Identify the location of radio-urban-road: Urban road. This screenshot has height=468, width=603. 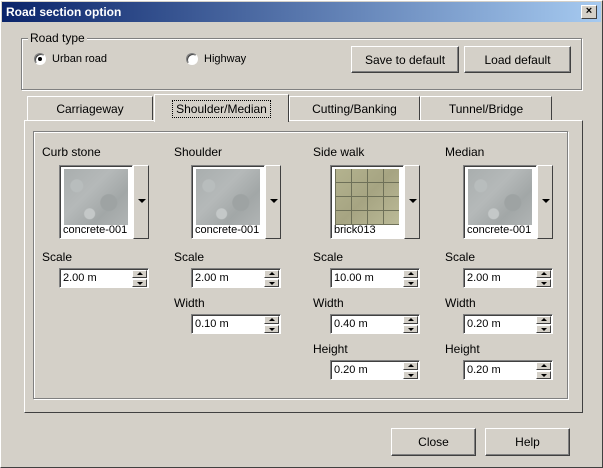
(70, 59).